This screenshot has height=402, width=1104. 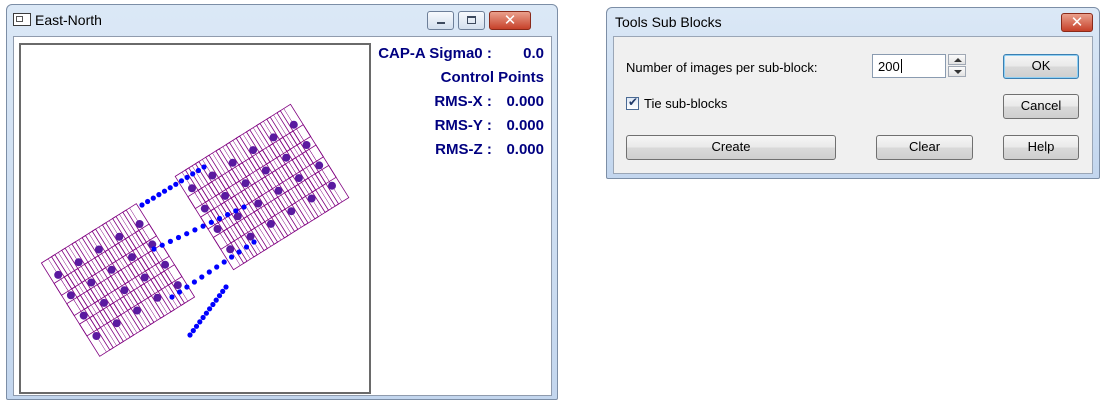 I want to click on rms-y-row: RMS-Y : 0.000, so click(x=489, y=125).